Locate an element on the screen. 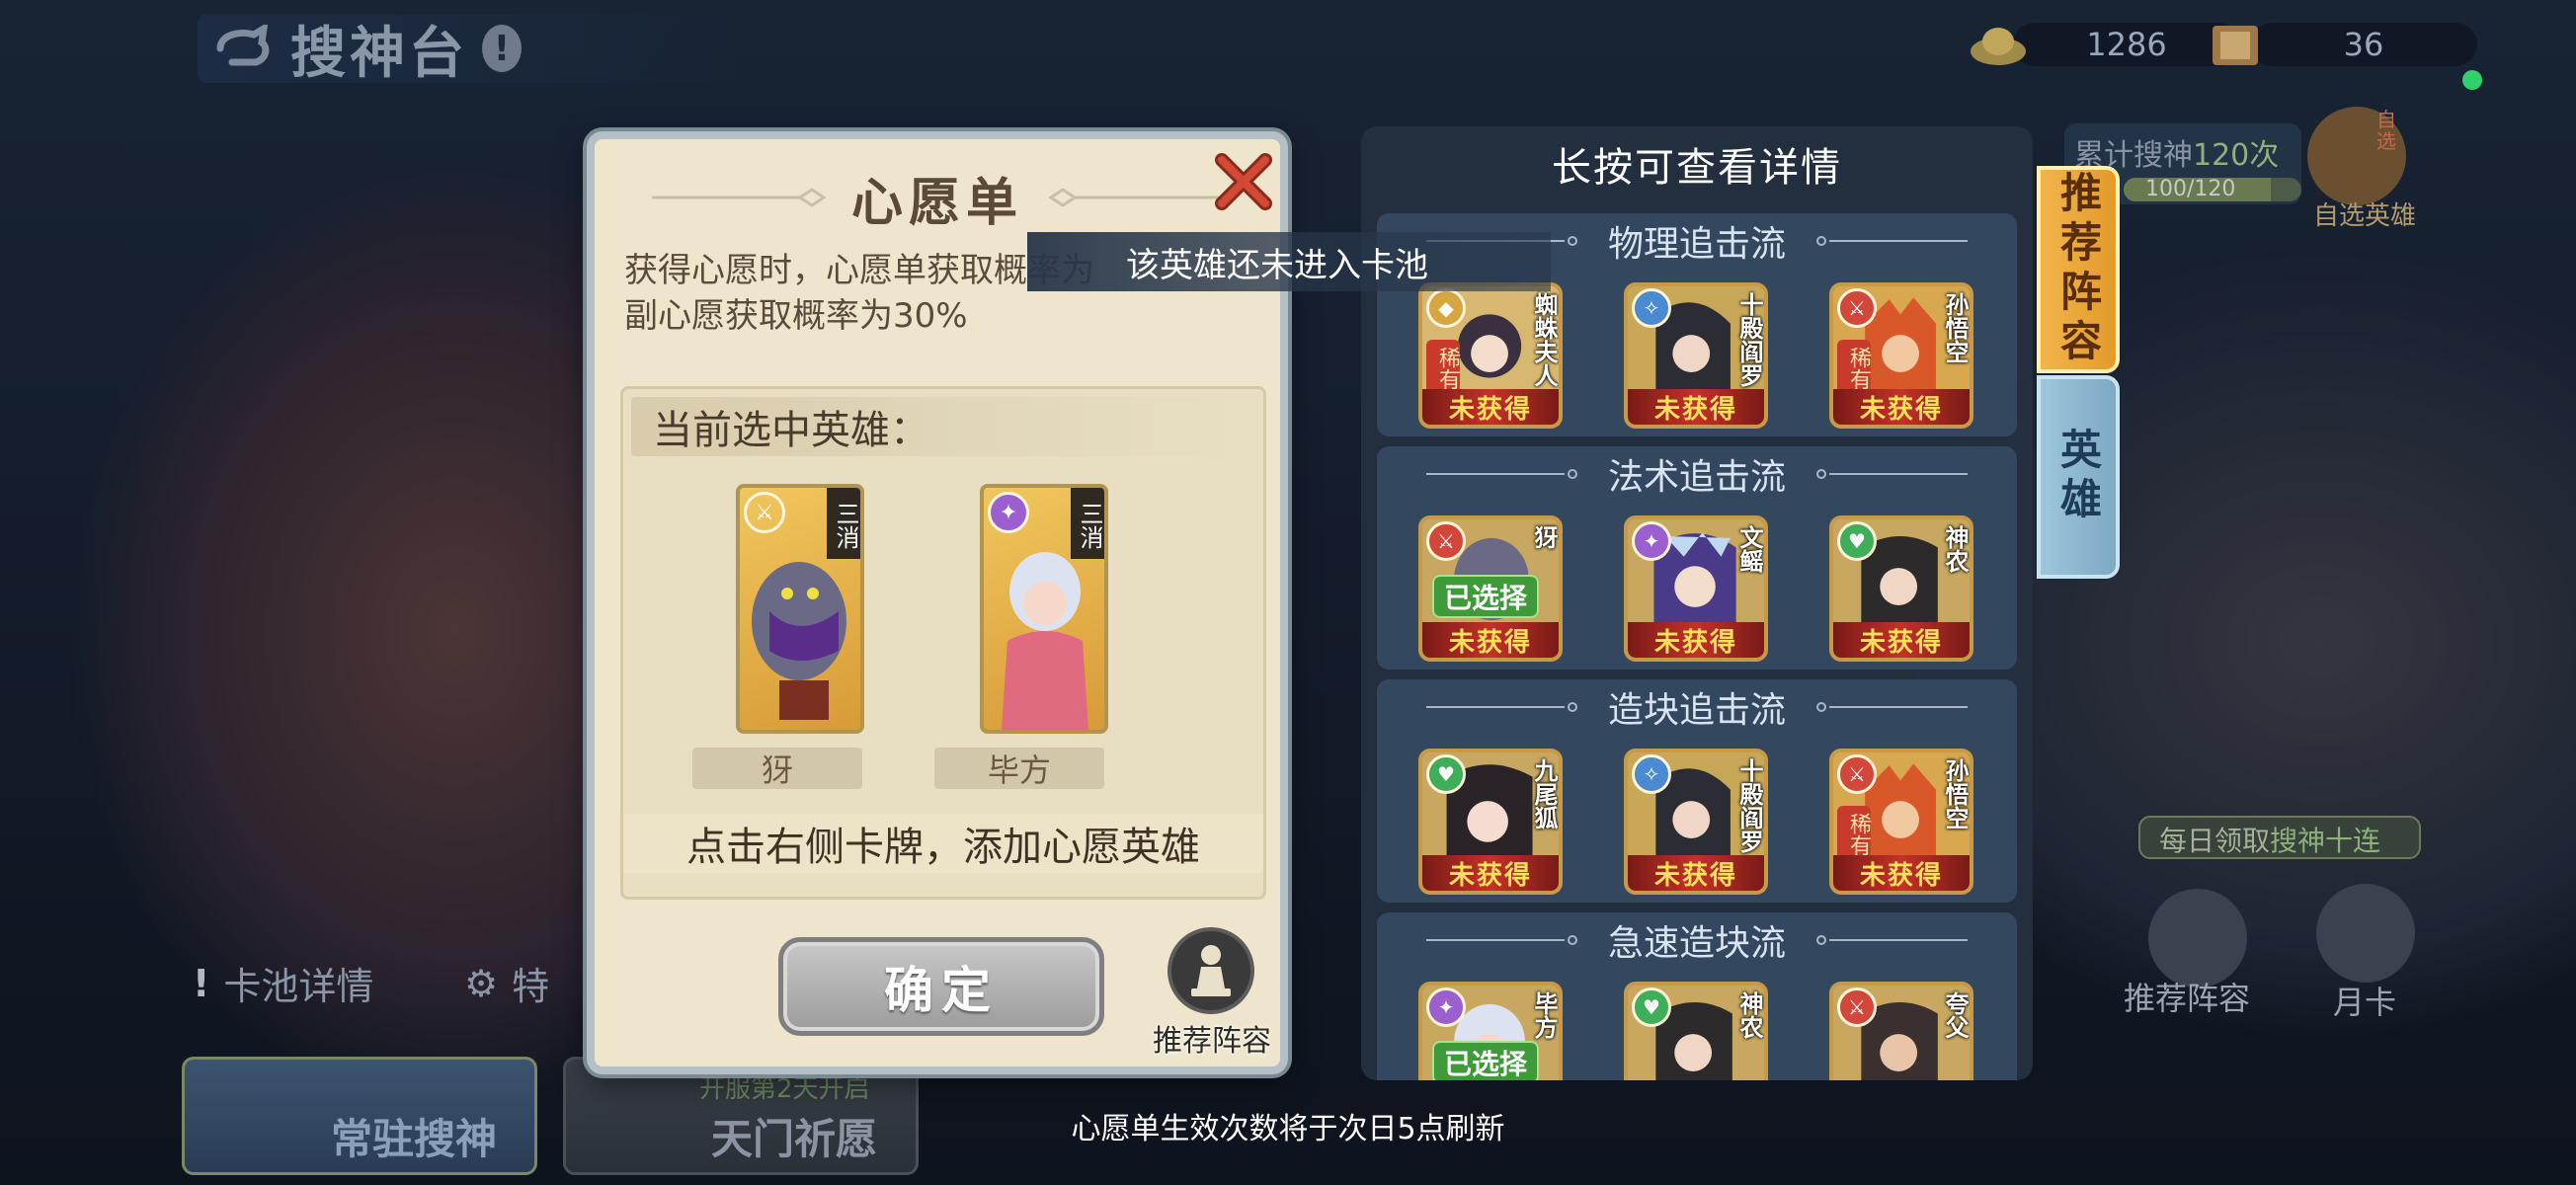 This screenshot has width=2576, height=1185. selected-heroes-box: 当前选中英雄： ⚔ 三消 犽 ✦ 三消 毕方 点击右侧卡牌，添加心愿英雄 is located at coordinates (943, 643).